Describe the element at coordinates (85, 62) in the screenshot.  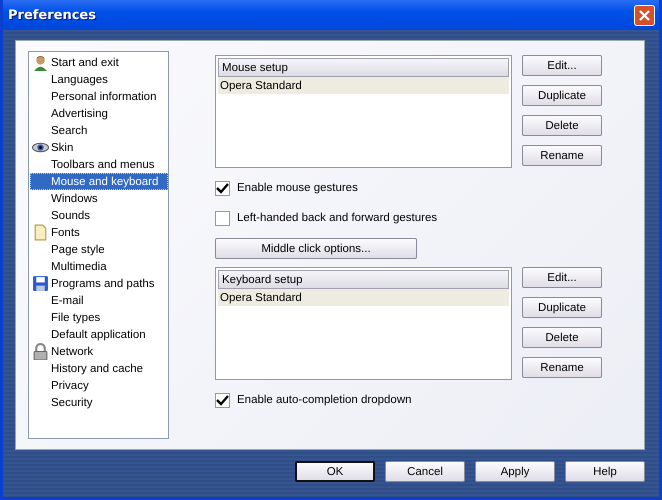
I see `sidebar-item-label: Start and exit` at that location.